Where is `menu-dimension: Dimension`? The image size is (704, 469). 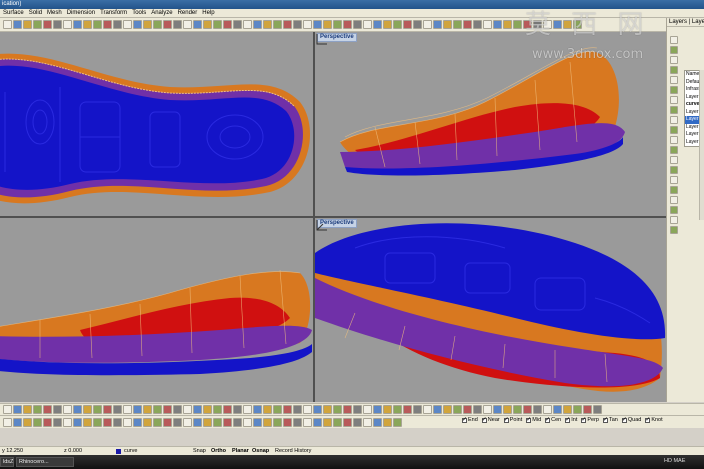 menu-dimension: Dimension is located at coordinates (81, 13).